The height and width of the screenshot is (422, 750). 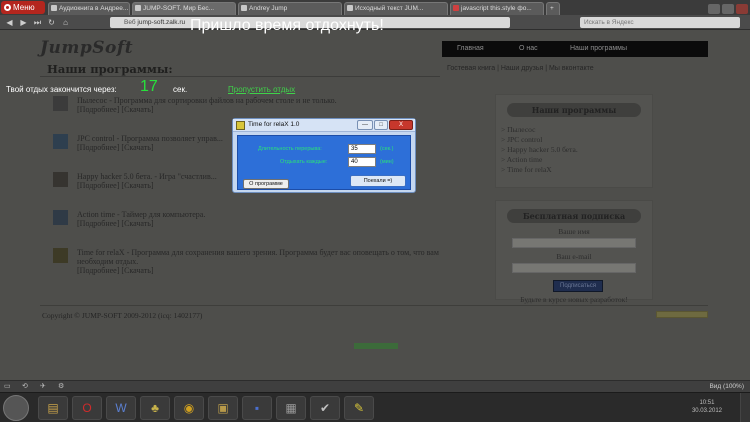 What do you see at coordinates (240, 125) in the screenshot?
I see `relax-app-icon` at bounding box center [240, 125].